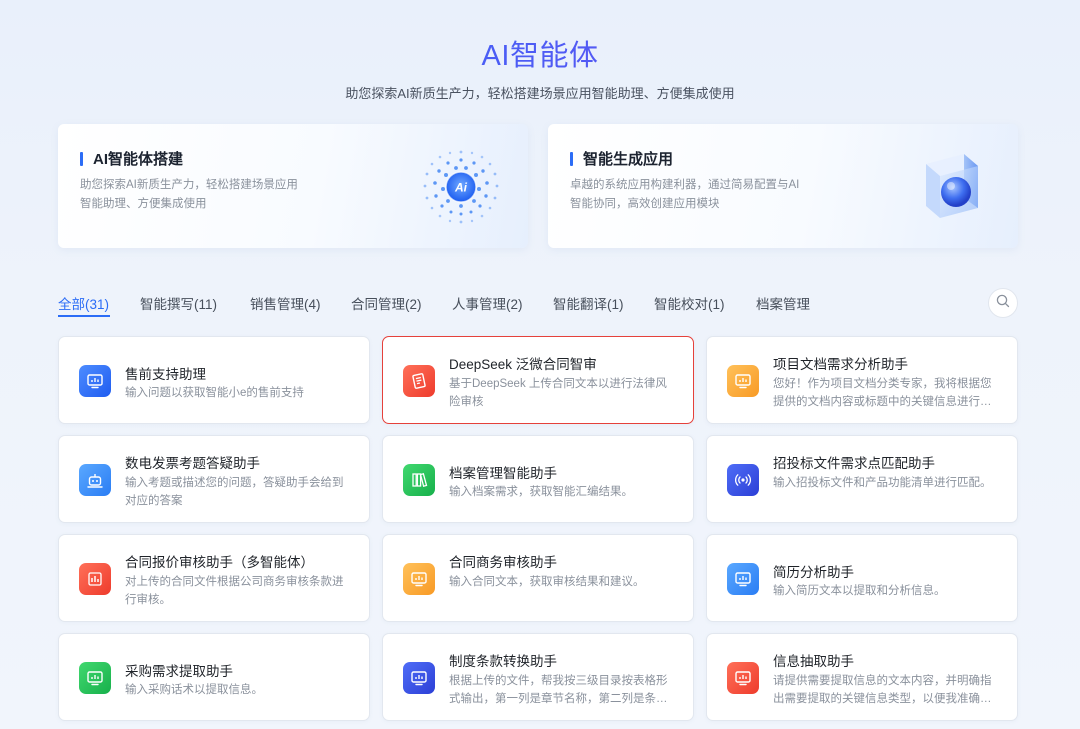  Describe the element at coordinates (503, 661) in the screenshot. I see `card-title: 制度条款转换助手` at that location.